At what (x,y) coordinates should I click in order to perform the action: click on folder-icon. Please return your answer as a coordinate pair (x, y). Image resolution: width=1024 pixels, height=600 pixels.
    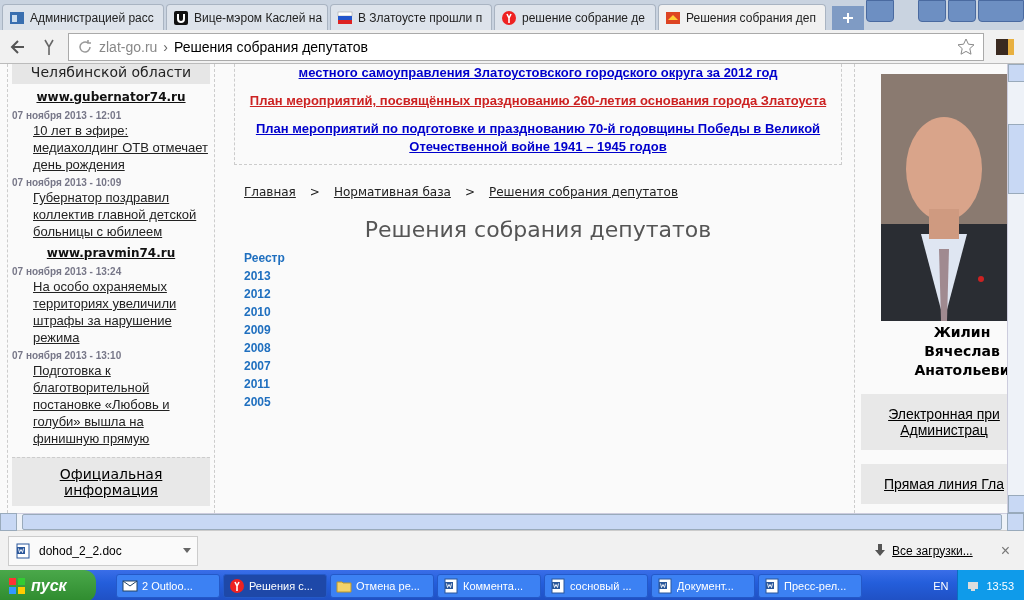
    Looking at the image, I should click on (344, 586).